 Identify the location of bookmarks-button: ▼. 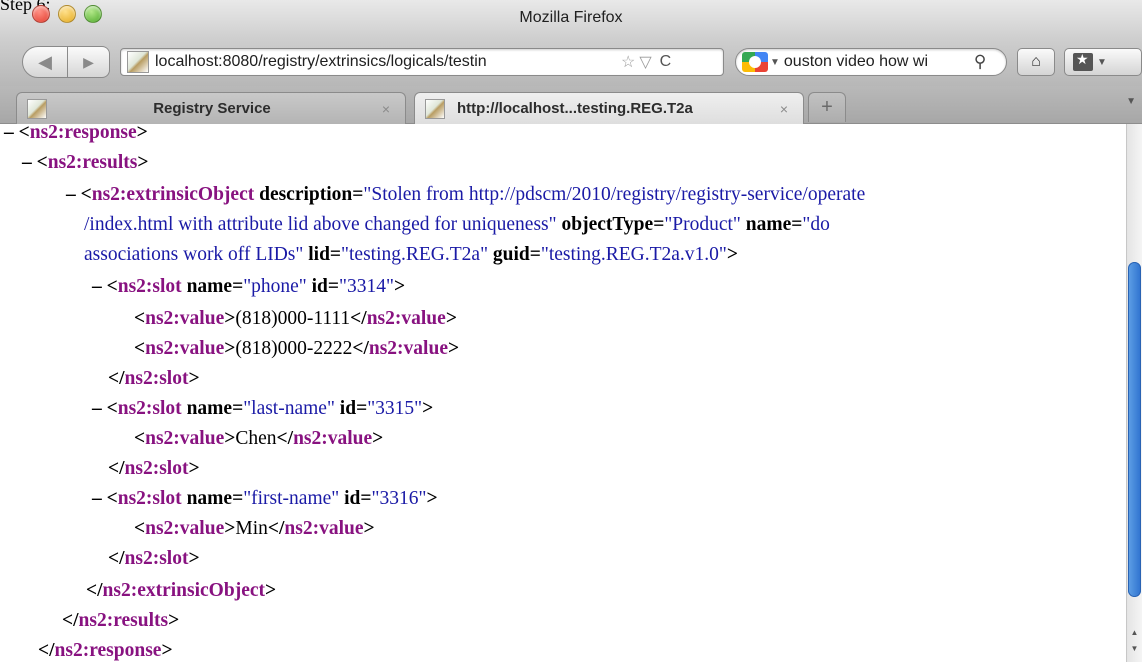
(1103, 62).